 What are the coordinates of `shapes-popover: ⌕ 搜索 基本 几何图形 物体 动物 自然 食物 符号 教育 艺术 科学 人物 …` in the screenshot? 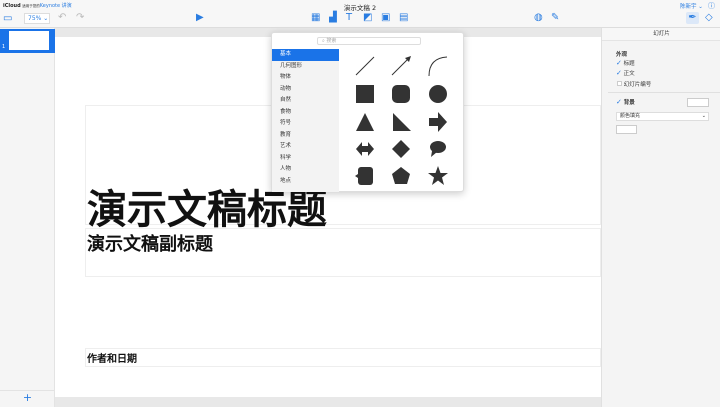 It's located at (367, 112).